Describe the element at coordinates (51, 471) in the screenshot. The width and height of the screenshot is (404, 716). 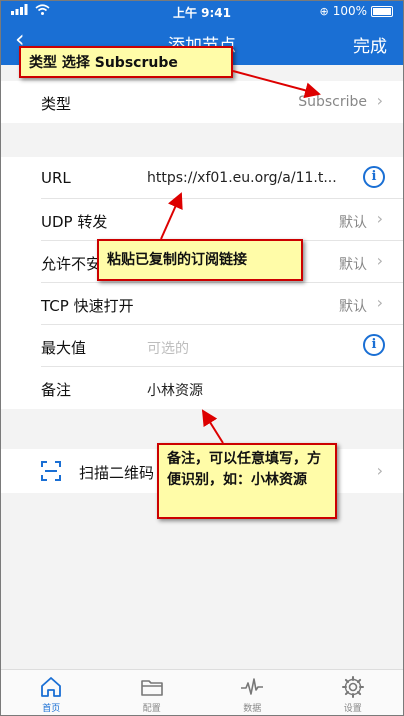
I see `qr-scan-icon` at that location.